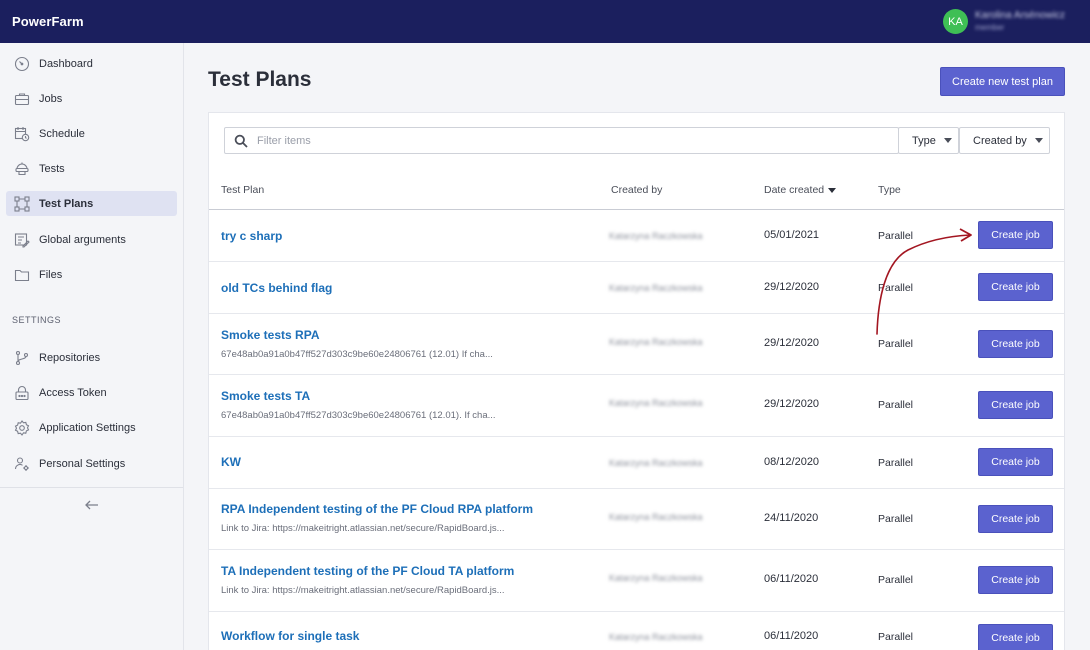  What do you see at coordinates (91, 168) in the screenshot?
I see `sidebar-item-tests: Tests` at bounding box center [91, 168].